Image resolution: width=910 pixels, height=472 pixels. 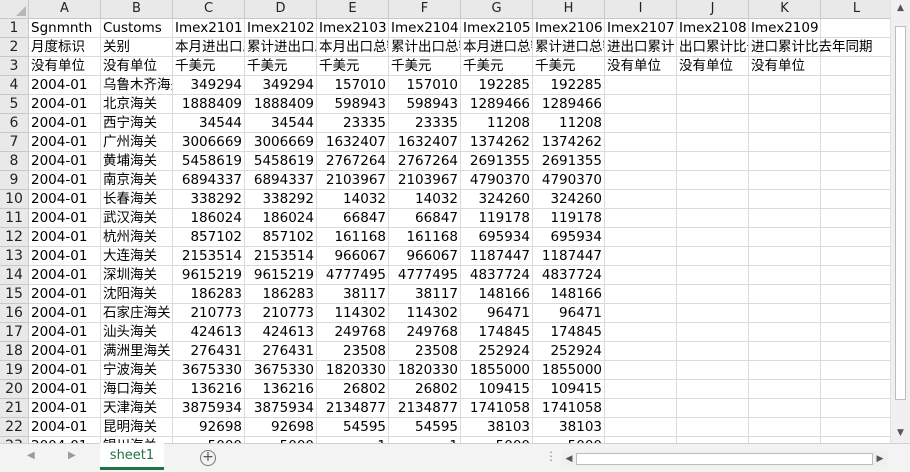 I want to click on cell-j2: 出口累计比去年同期, so click(x=713, y=47).